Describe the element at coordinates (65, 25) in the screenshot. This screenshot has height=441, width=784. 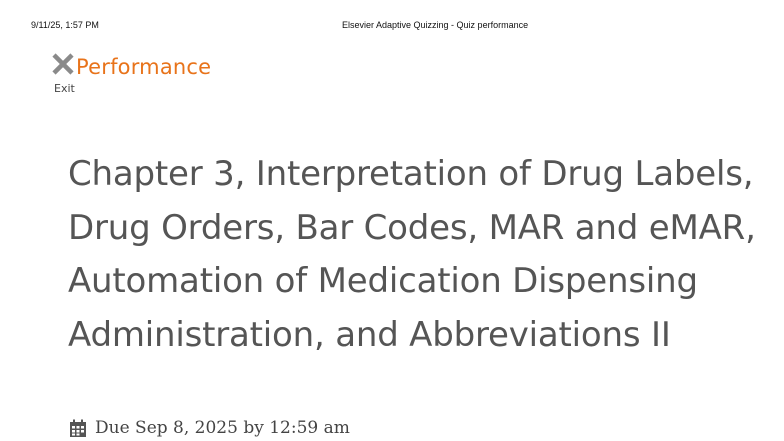
I see `print-datetime: 9/11/25, 1:57 PM` at that location.